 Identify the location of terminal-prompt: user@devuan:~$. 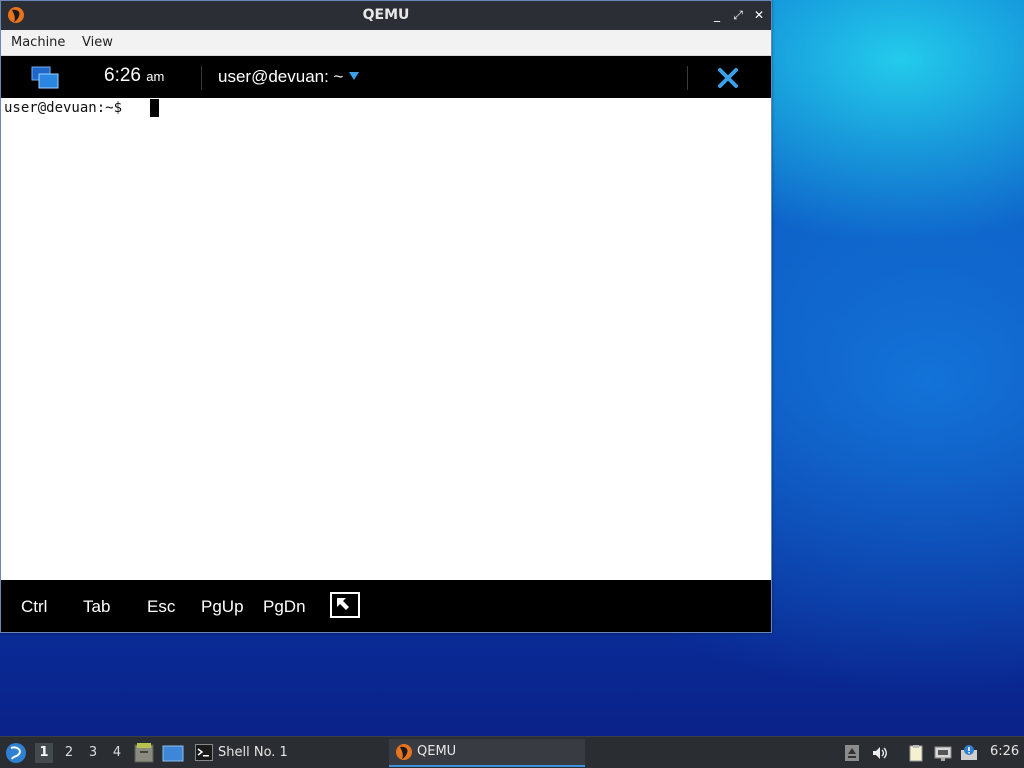
(63, 108).